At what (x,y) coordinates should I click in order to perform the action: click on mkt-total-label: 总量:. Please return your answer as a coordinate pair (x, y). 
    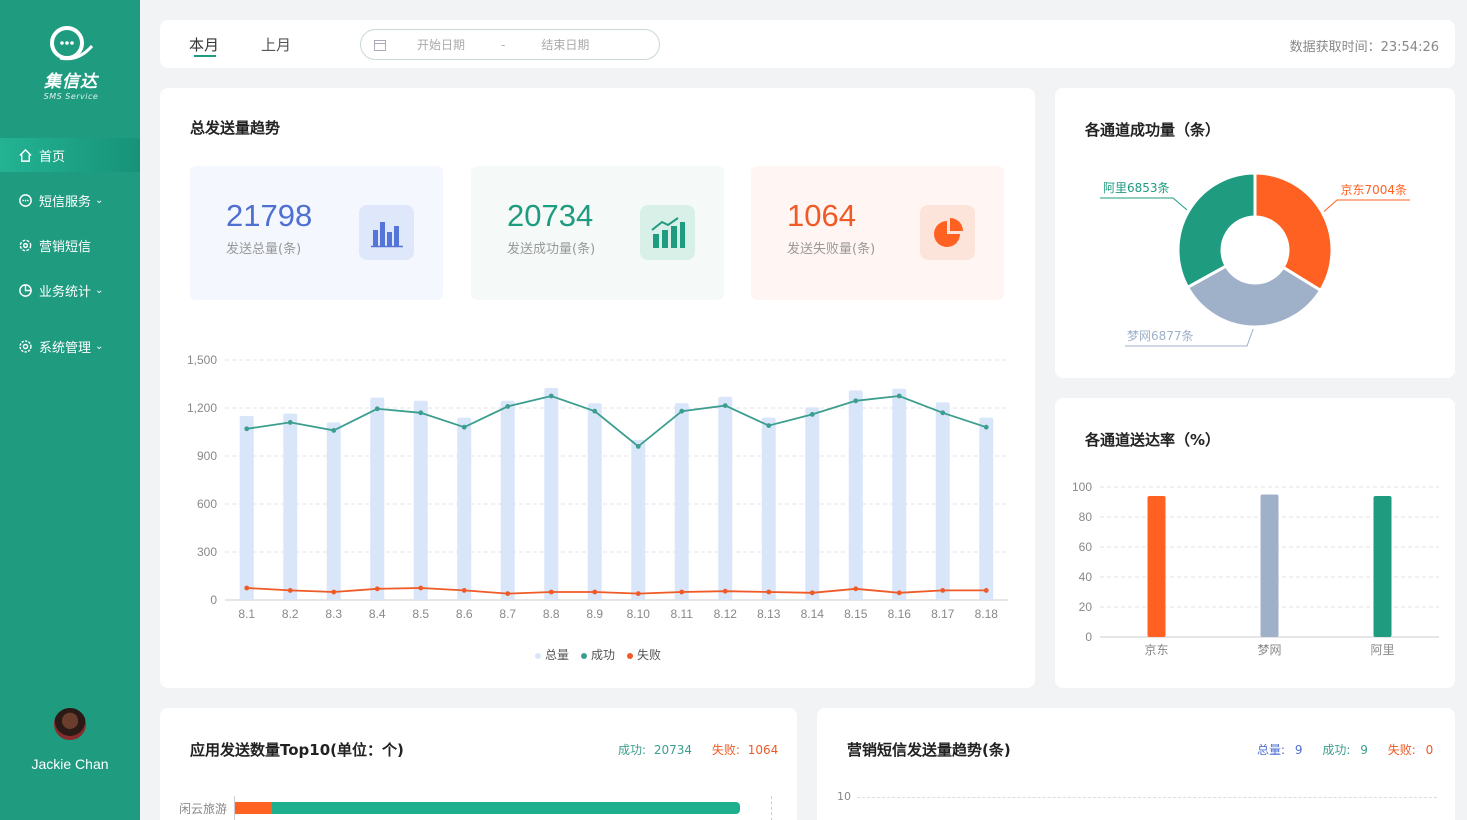
    Looking at the image, I should click on (1271, 750).